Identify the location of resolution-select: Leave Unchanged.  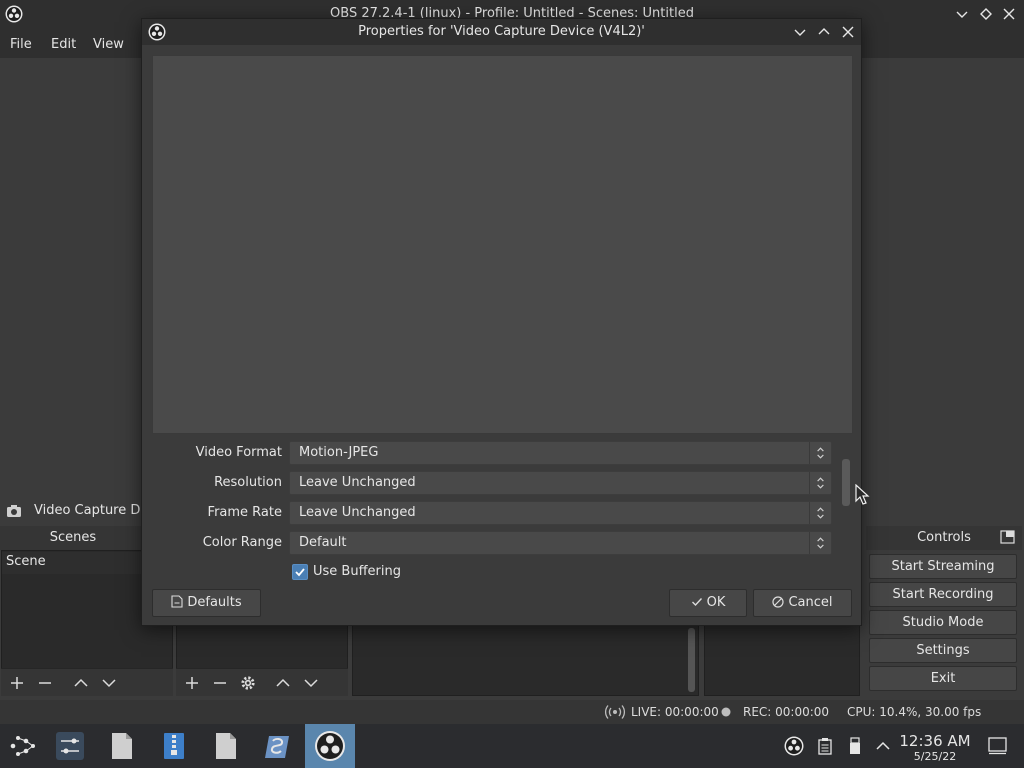
(560, 483).